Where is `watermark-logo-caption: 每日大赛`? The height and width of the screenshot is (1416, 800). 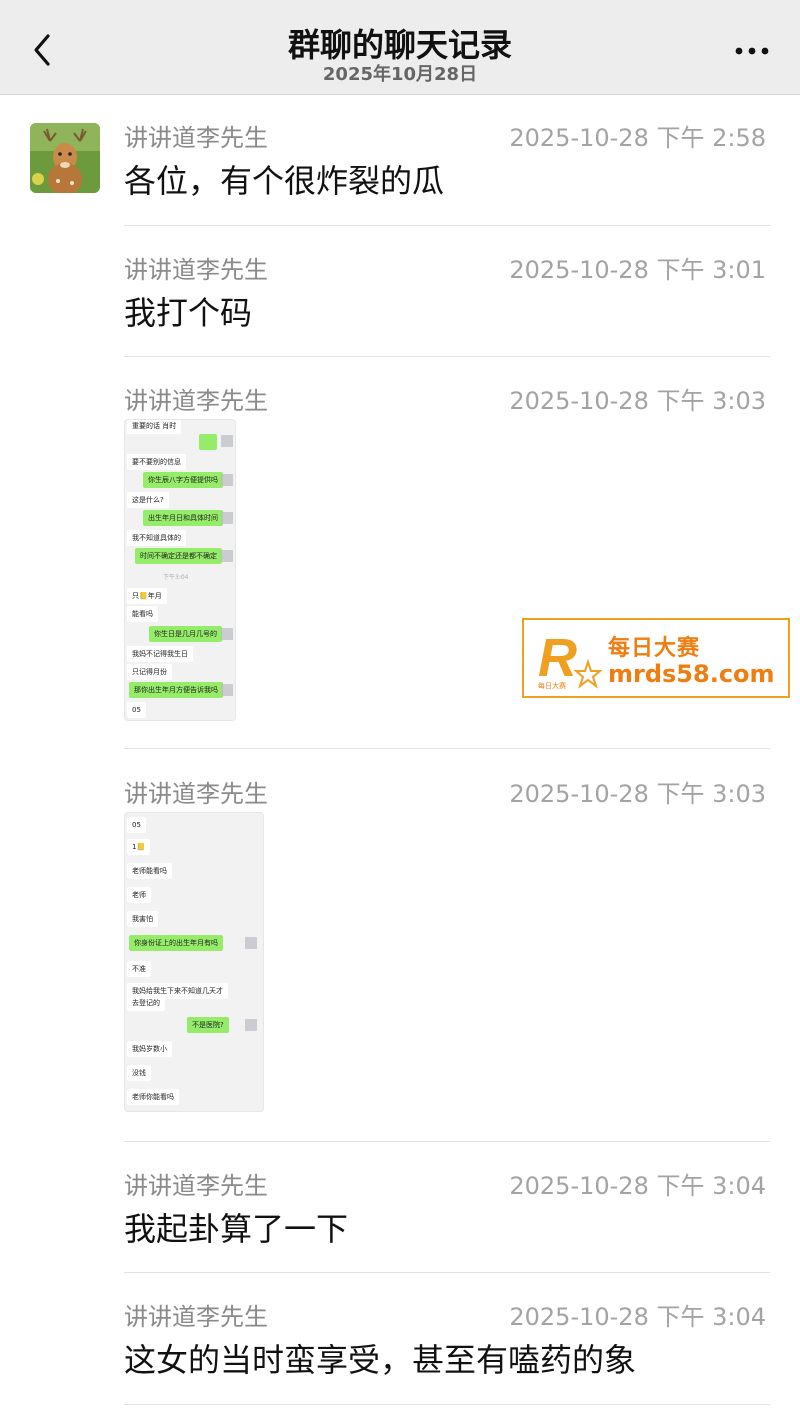
watermark-logo-caption: 每日大赛 is located at coordinates (552, 685).